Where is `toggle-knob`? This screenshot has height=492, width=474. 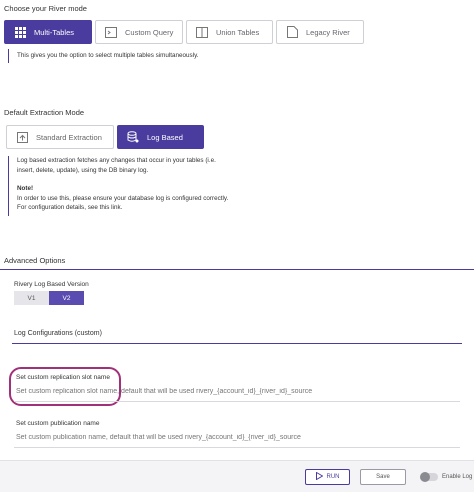 toggle-knob is located at coordinates (425, 477).